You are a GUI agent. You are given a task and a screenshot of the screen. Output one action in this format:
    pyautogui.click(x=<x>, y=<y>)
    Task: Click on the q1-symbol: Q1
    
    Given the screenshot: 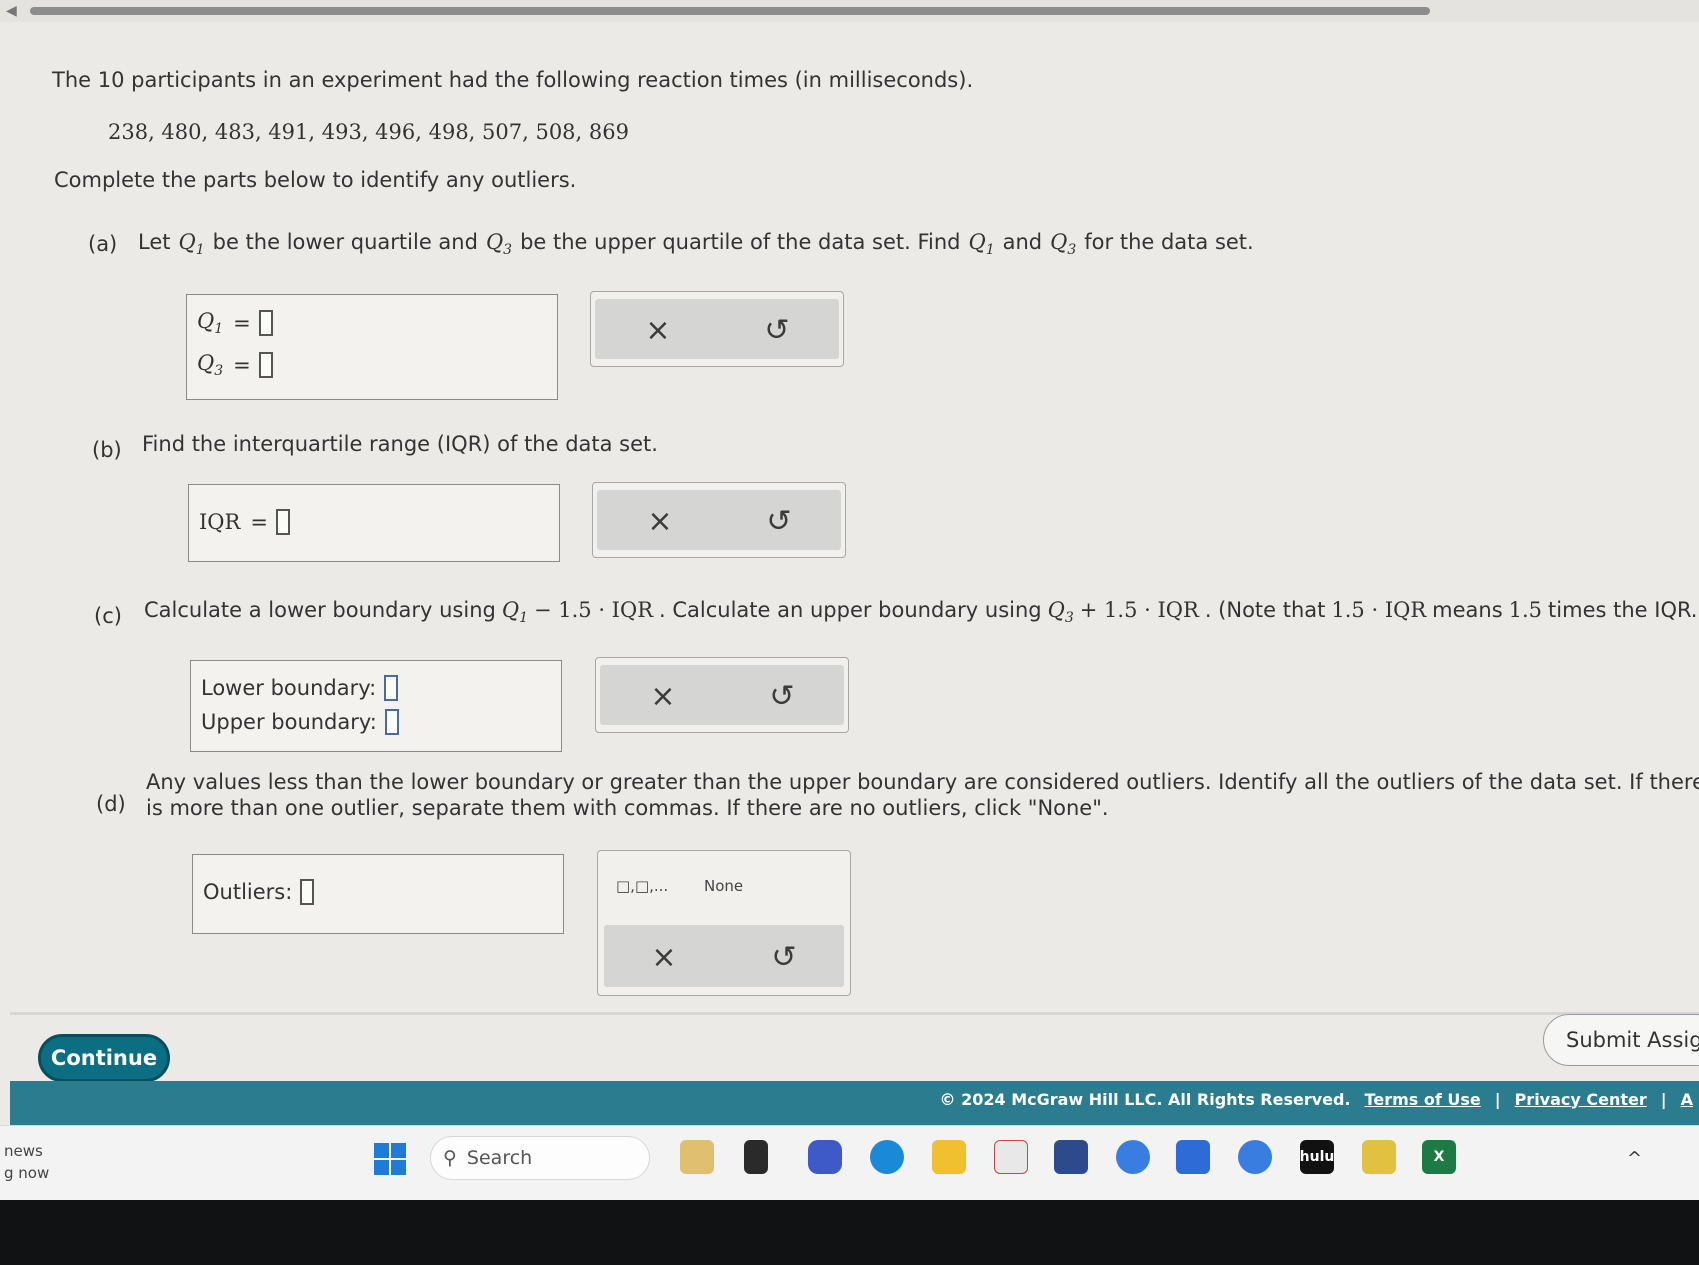 What is the action you would take?
    pyautogui.click(x=191, y=244)
    